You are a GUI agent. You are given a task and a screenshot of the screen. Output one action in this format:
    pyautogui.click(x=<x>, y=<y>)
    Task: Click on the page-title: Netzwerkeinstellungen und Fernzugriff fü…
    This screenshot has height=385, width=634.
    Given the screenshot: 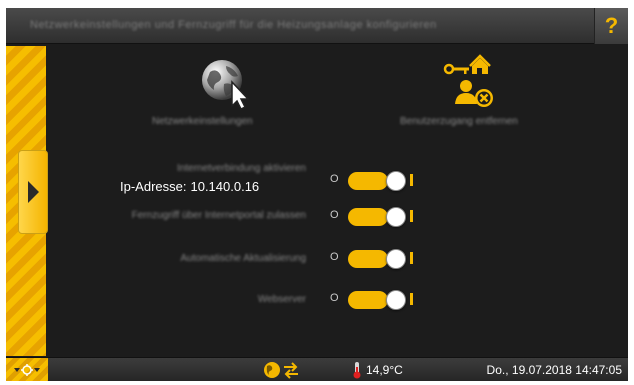 What is the action you would take?
    pyautogui.click(x=233, y=25)
    